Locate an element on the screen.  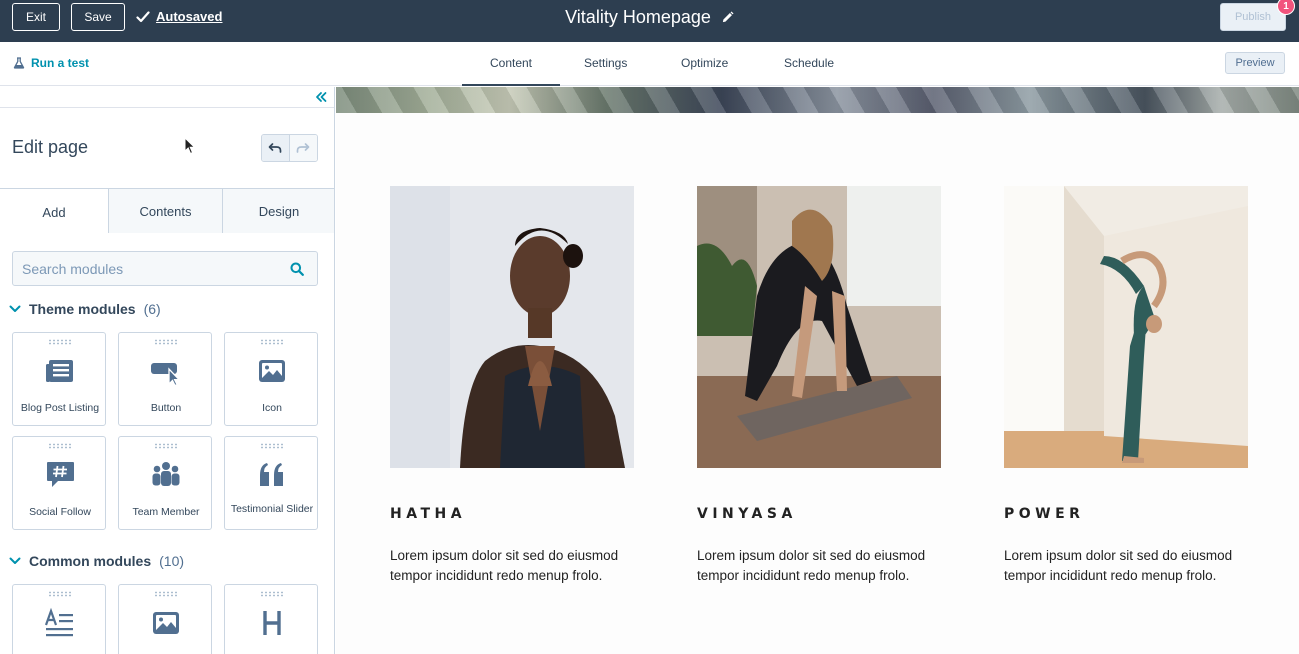
blog-listing-icon is located at coordinates (59, 371).